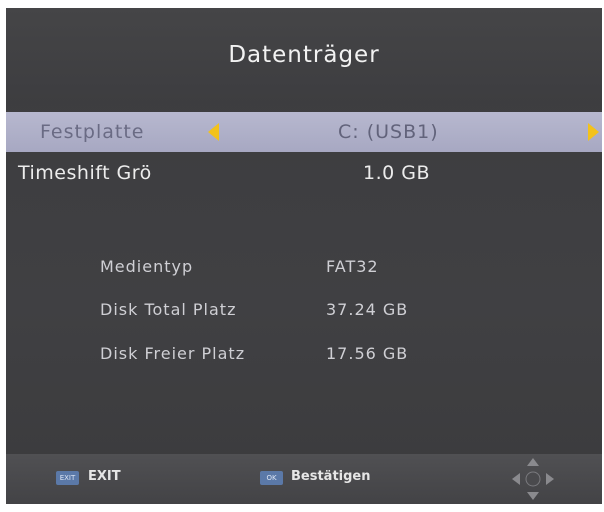 The height and width of the screenshot is (512, 604). Describe the element at coordinates (331, 476) in the screenshot. I see `confirm-label: Bestätigen` at that location.